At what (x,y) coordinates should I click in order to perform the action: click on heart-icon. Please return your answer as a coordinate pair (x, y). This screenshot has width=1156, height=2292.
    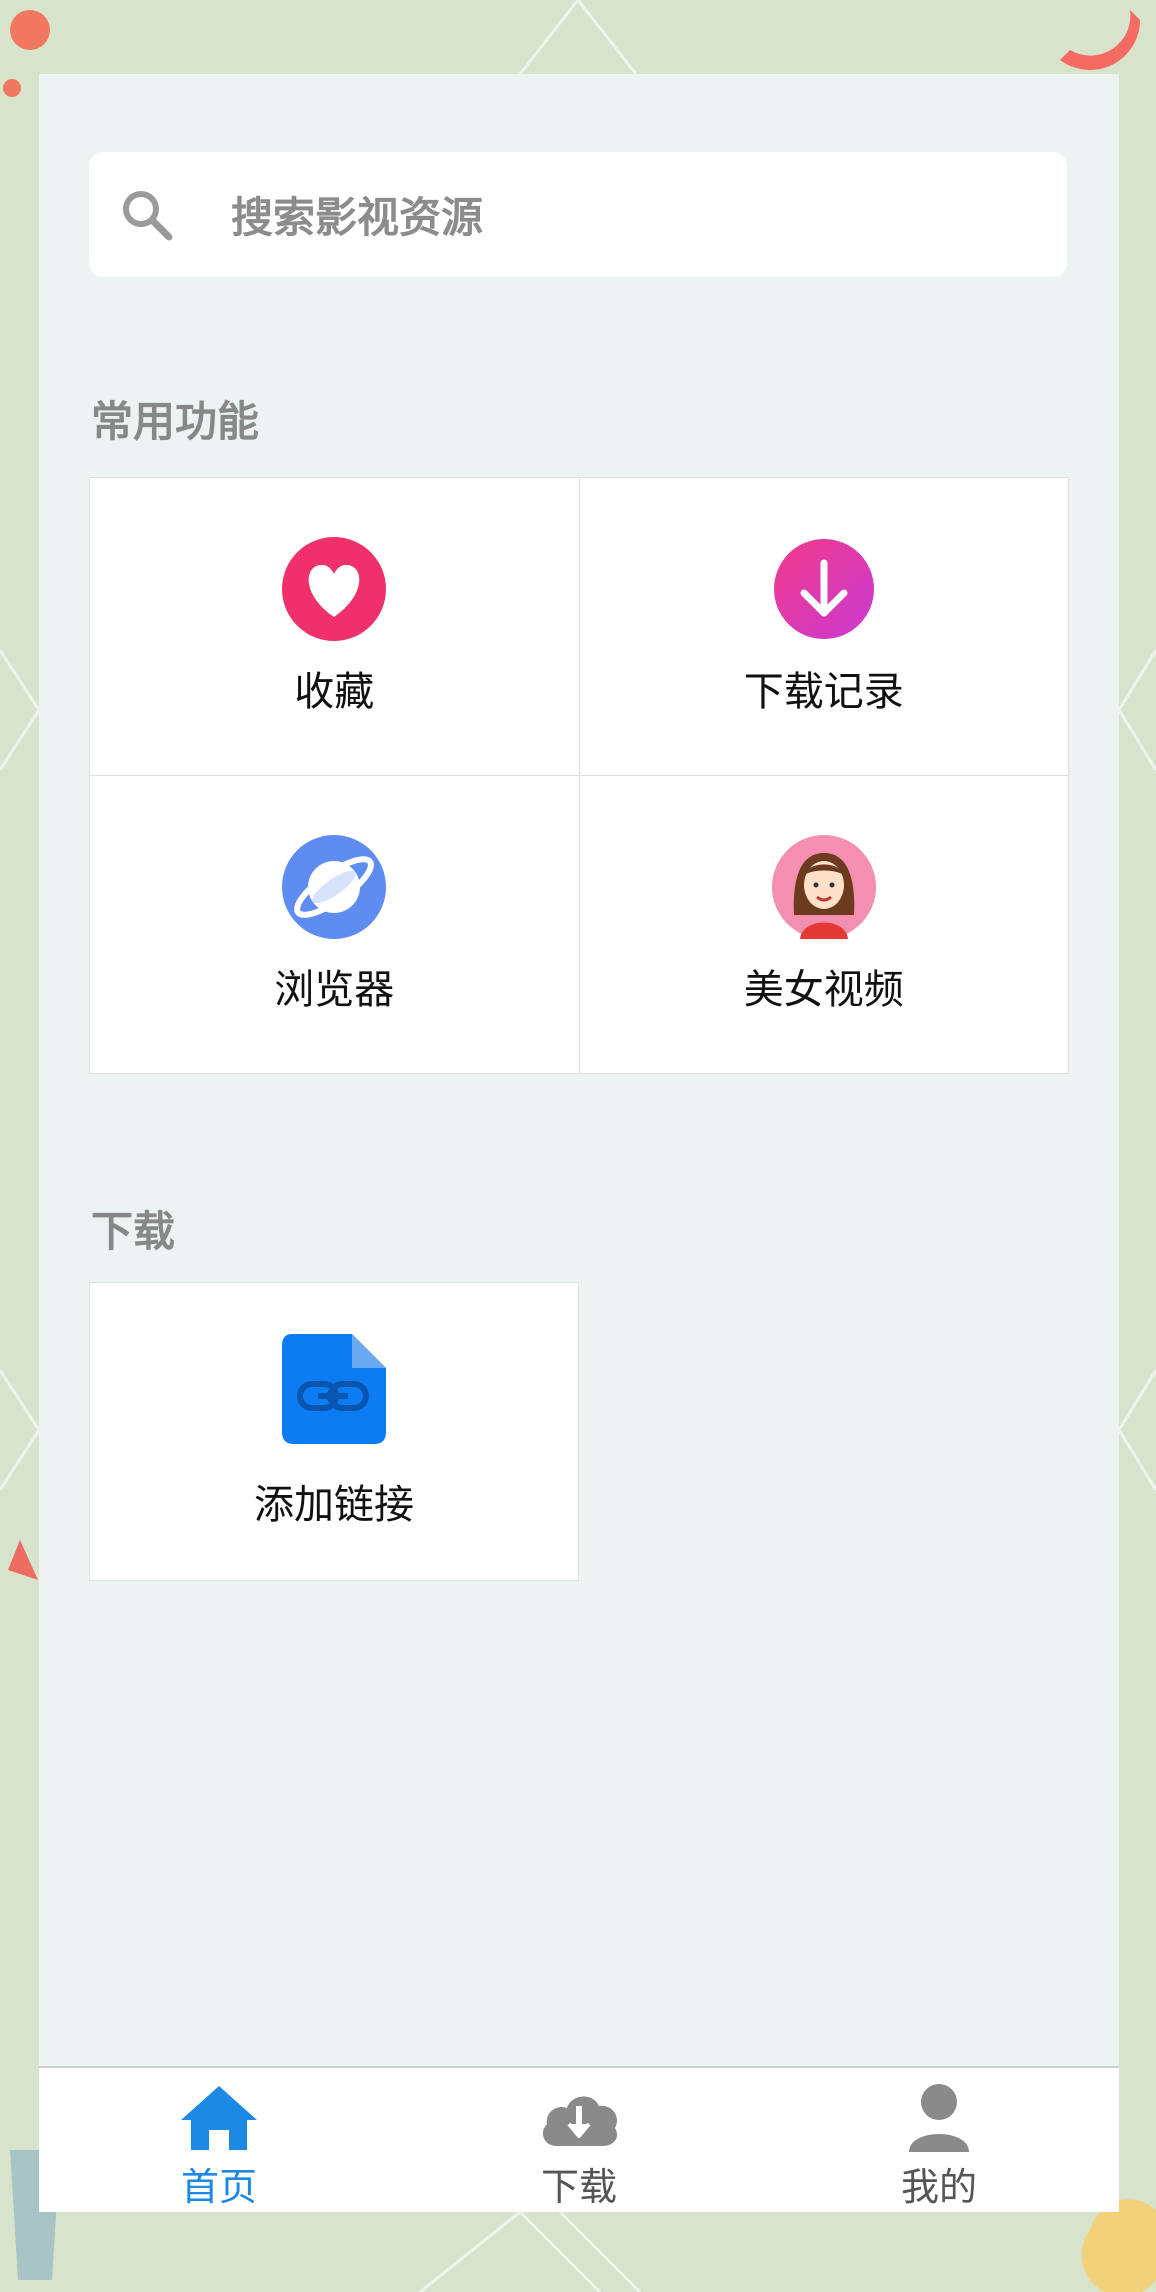
    Looking at the image, I should click on (334, 588).